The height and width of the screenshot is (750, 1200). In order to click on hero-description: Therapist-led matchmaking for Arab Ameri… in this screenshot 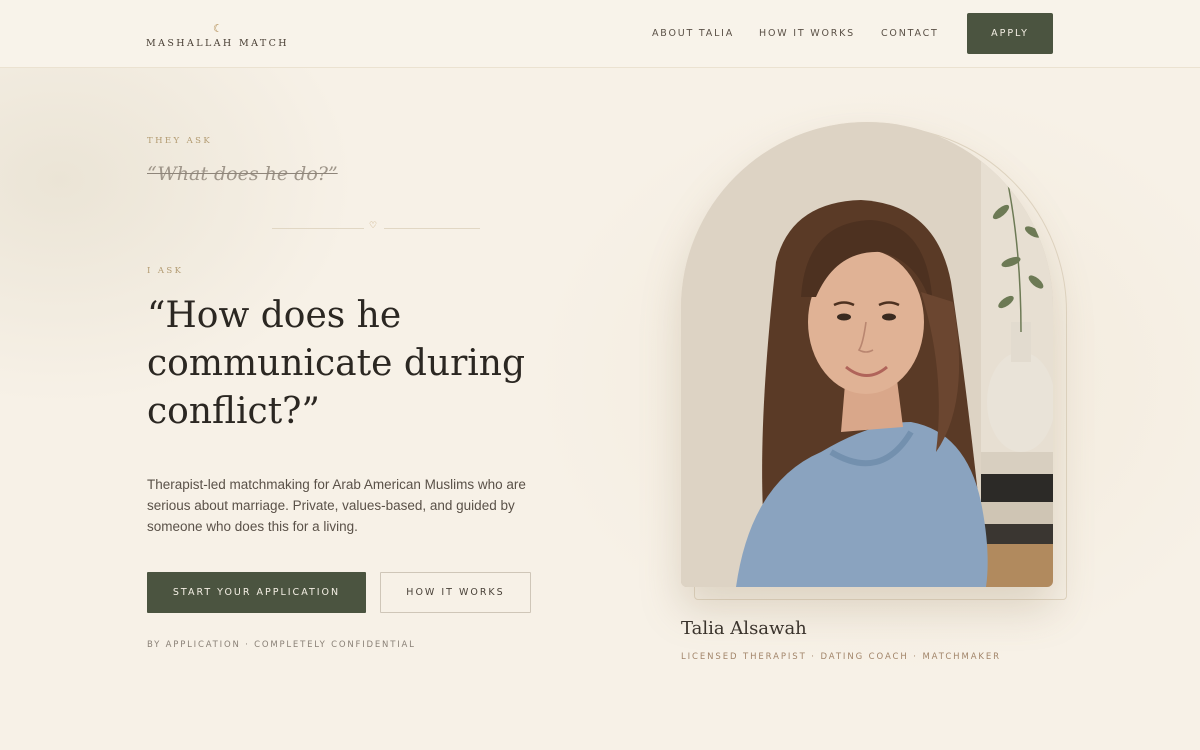, I will do `click(336, 505)`.